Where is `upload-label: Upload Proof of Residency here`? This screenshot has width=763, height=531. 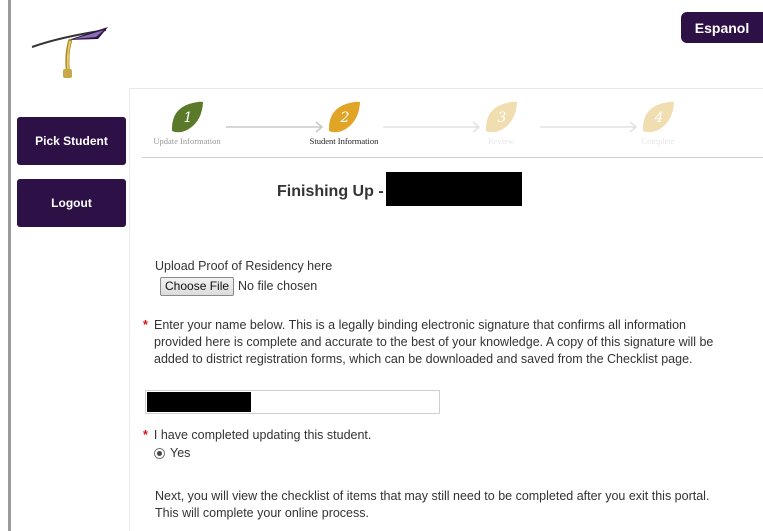 upload-label: Upload Proof of Residency here is located at coordinates (244, 266).